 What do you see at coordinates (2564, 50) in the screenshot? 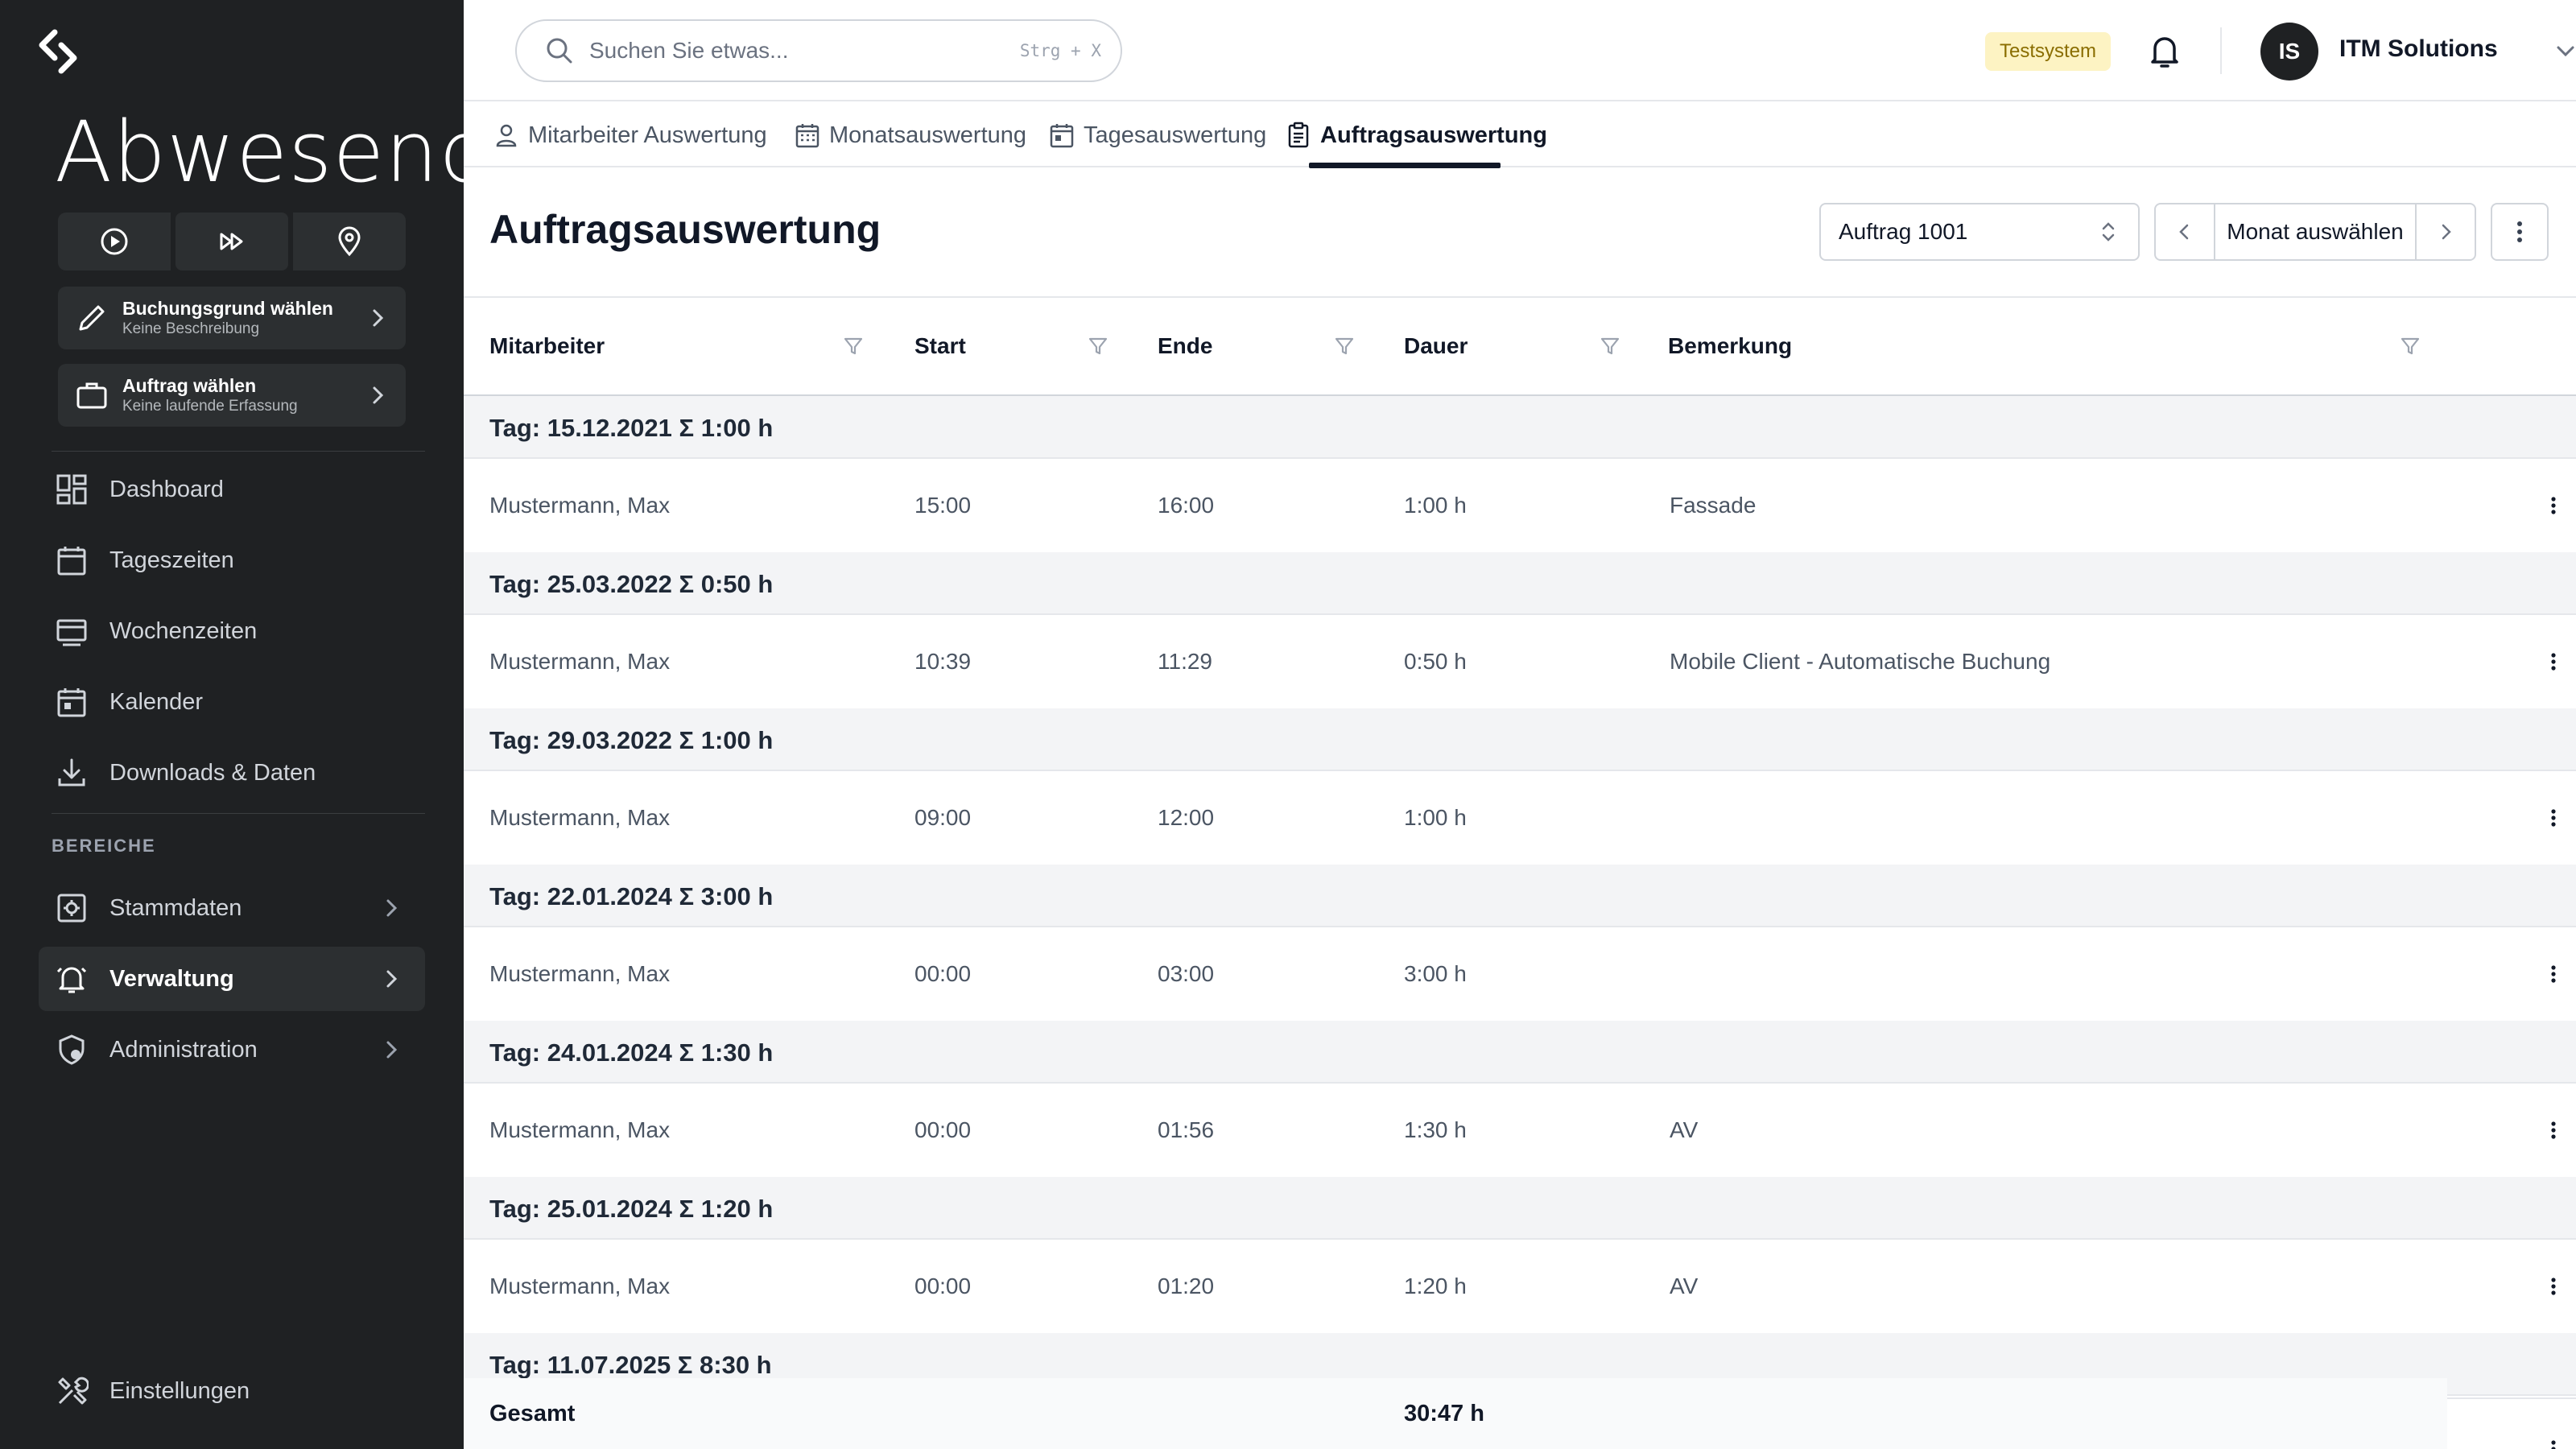
I see `chevron-down-icon` at bounding box center [2564, 50].